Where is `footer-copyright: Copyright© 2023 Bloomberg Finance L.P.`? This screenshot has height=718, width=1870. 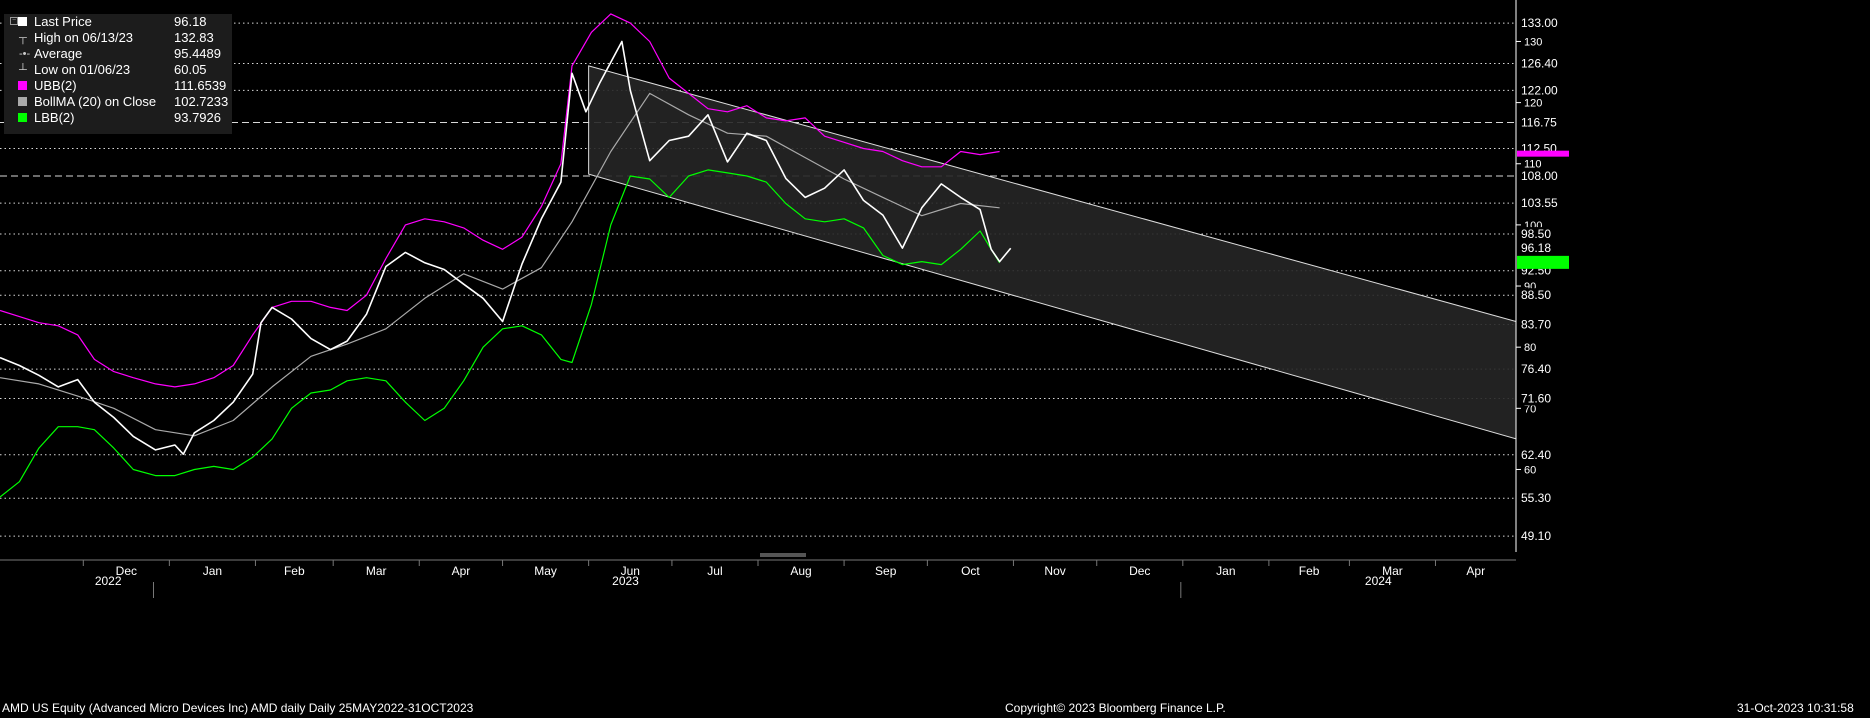 footer-copyright: Copyright© 2023 Bloomberg Finance L.P. is located at coordinates (1115, 708).